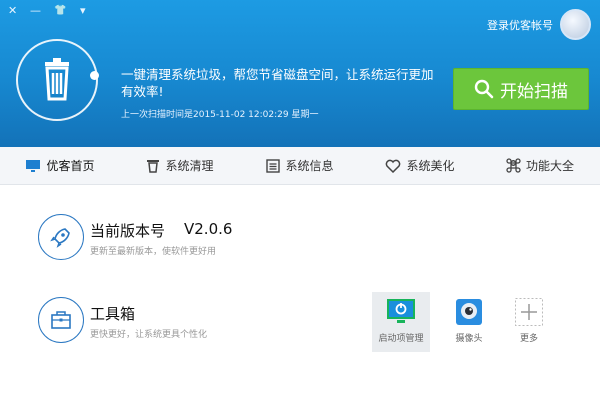  I want to click on nav-item-features: 功能大全, so click(540, 165).